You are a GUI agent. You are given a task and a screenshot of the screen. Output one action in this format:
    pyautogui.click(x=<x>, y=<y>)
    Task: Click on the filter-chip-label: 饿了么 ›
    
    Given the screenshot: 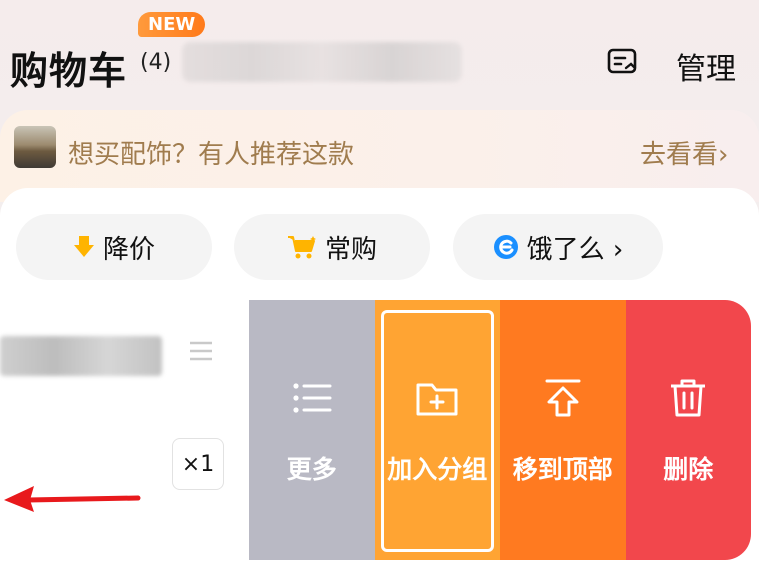 What is the action you would take?
    pyautogui.click(x=575, y=249)
    